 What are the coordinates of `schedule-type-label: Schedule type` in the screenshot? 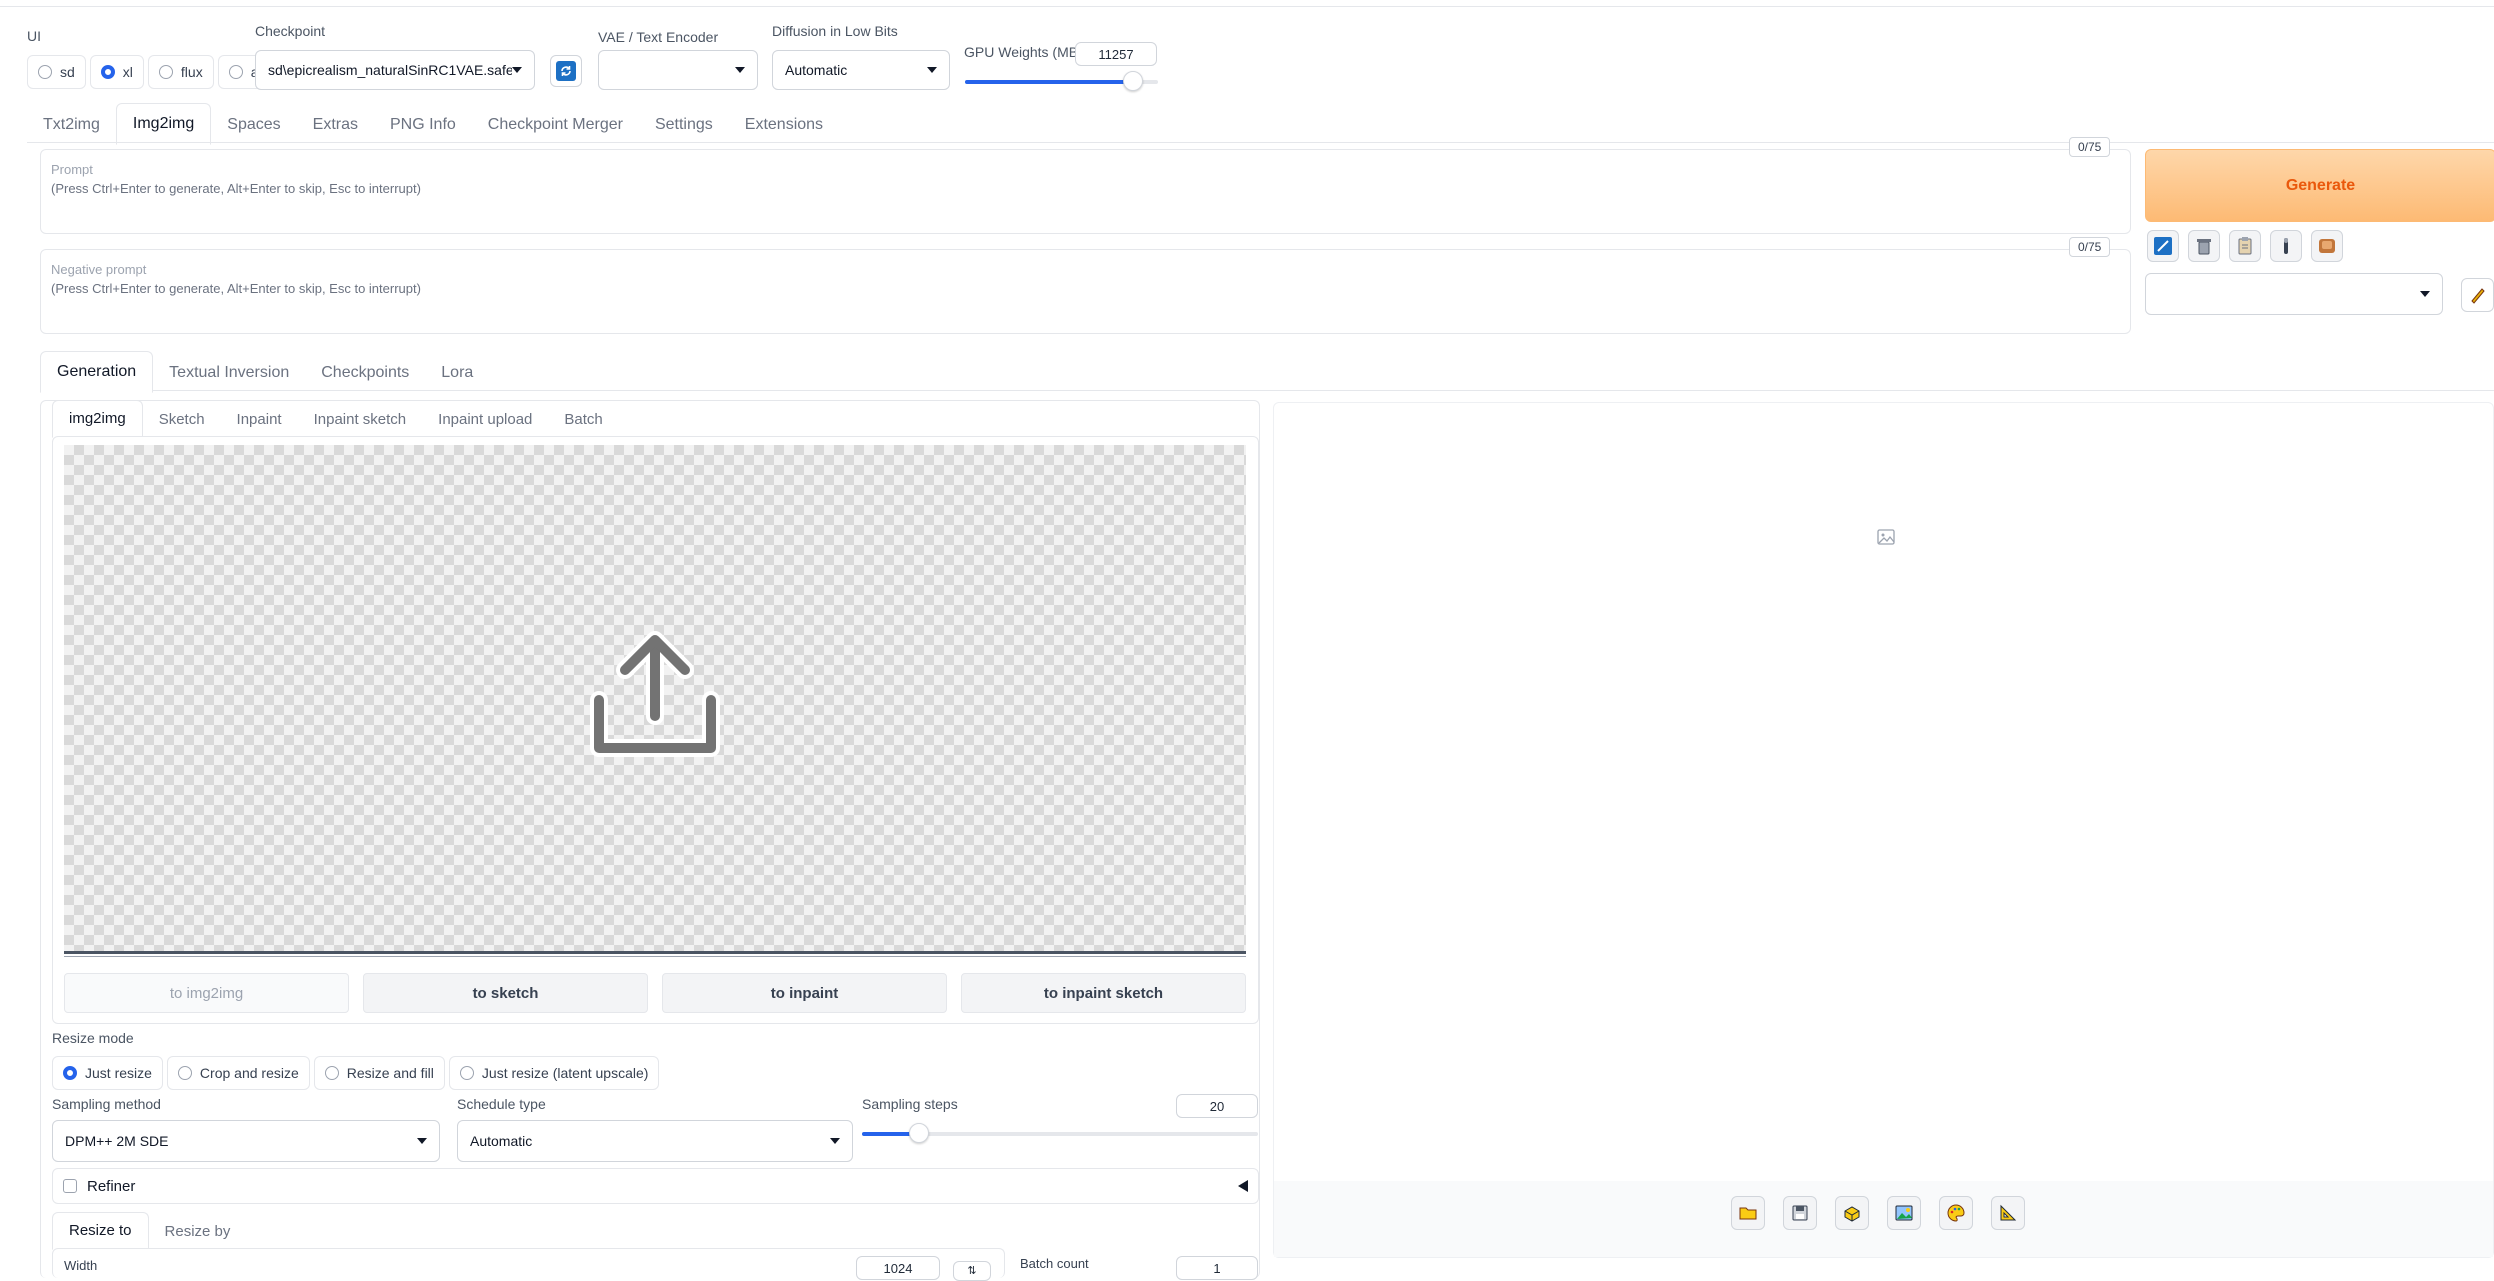 It's located at (501, 1104).